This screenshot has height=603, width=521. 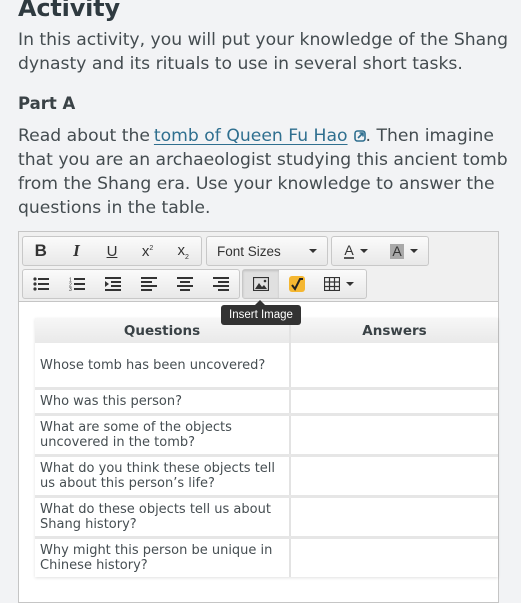 I want to click on answers-header: Answers, so click(x=394, y=330).